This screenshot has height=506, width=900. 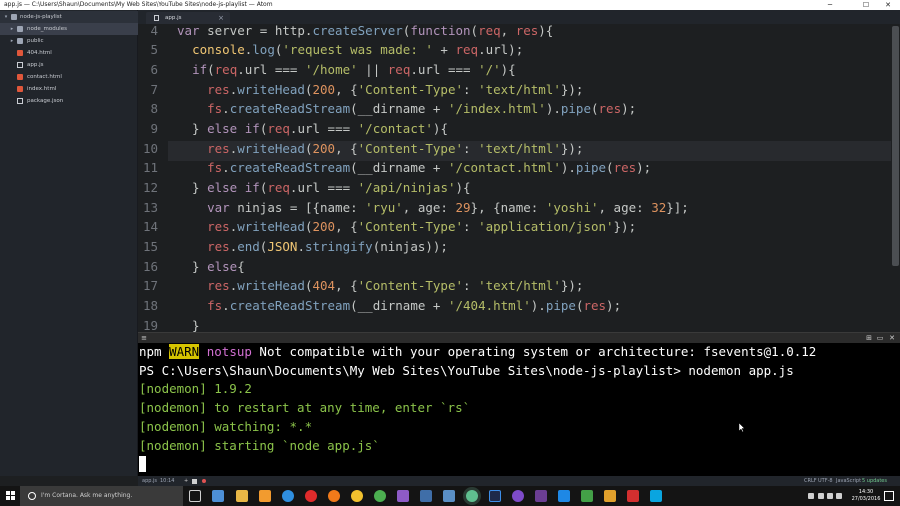 I want to click on line-number: 15, so click(x=150, y=246).